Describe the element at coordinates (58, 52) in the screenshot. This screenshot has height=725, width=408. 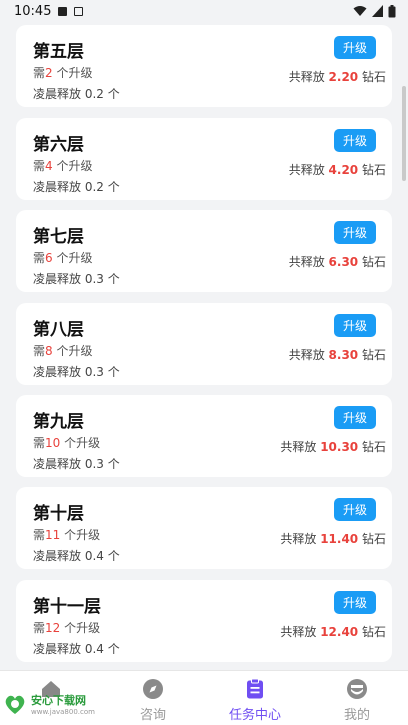
I see `level-title: 第五层` at that location.